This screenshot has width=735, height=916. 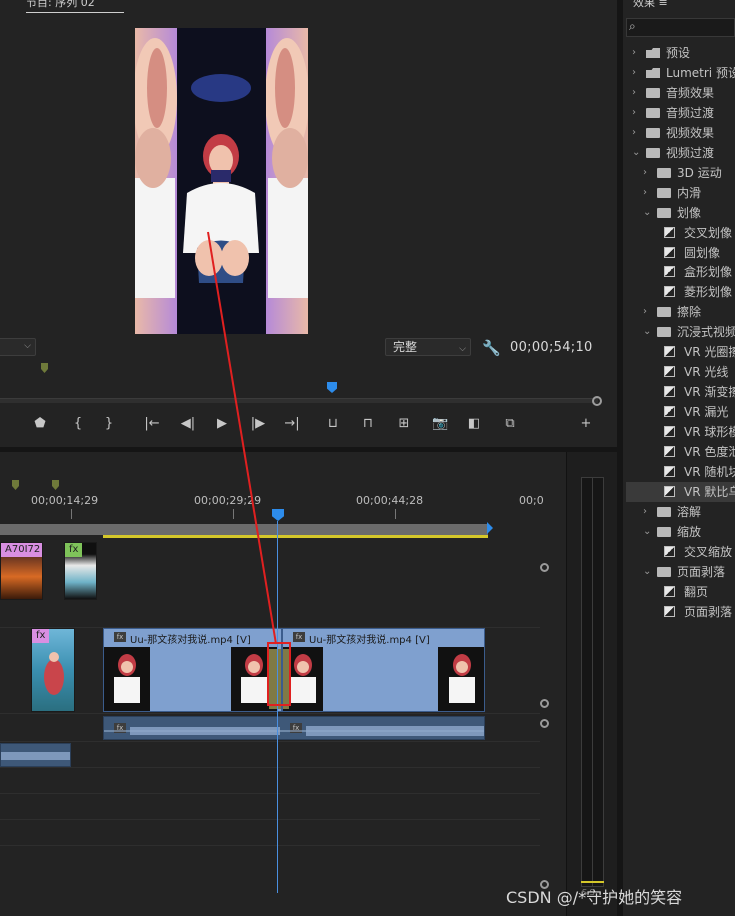 What do you see at coordinates (295, 536) in the screenshot?
I see `render-status-bar` at bounding box center [295, 536].